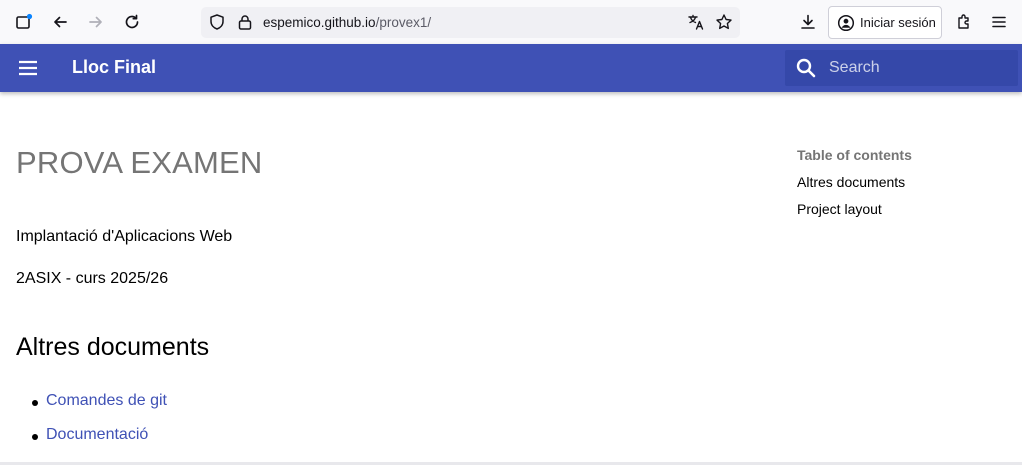 The width and height of the screenshot is (1022, 465). What do you see at coordinates (403, 22) in the screenshot?
I see `url-path: /provex1/` at bounding box center [403, 22].